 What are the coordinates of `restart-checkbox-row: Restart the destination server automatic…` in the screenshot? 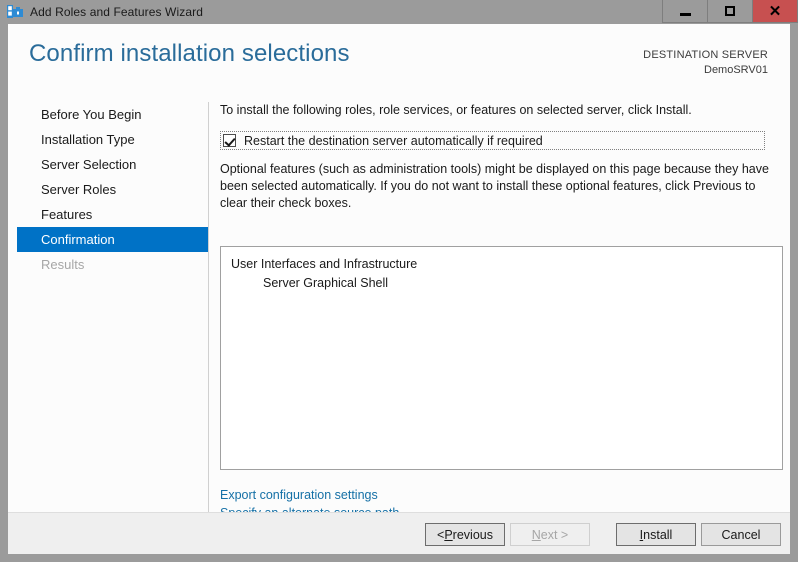 It's located at (492, 140).